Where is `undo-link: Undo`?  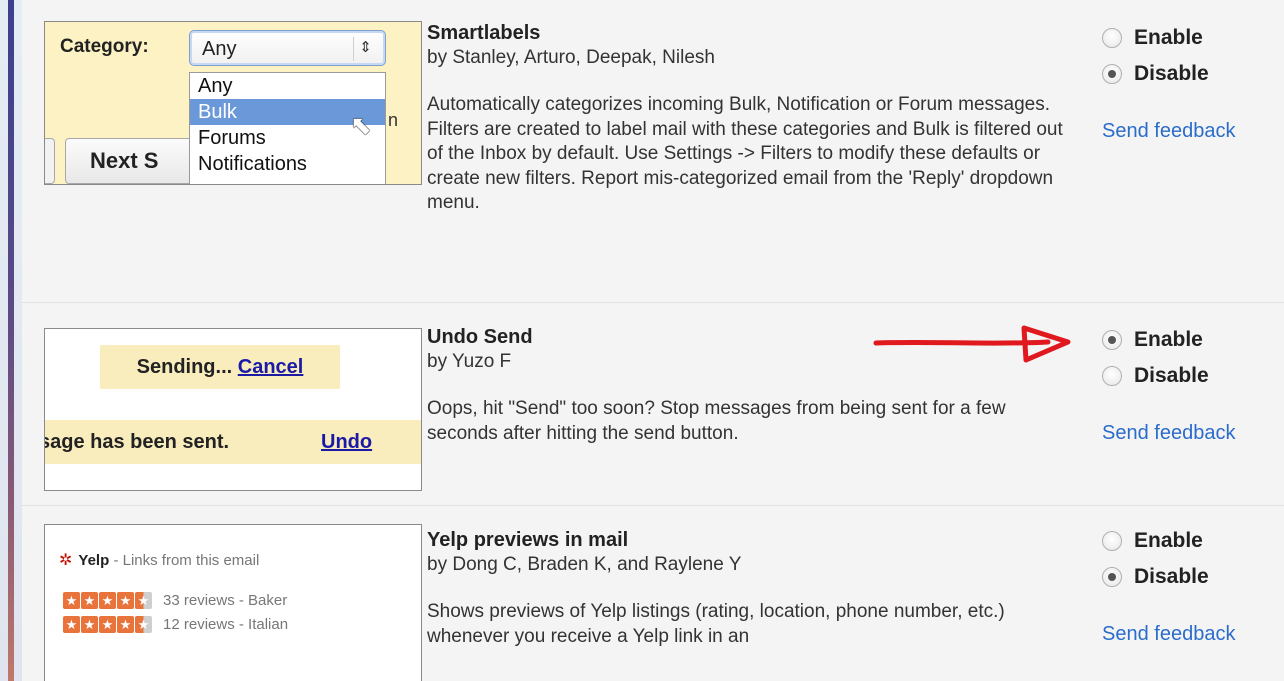 undo-link: Undo is located at coordinates (347, 442).